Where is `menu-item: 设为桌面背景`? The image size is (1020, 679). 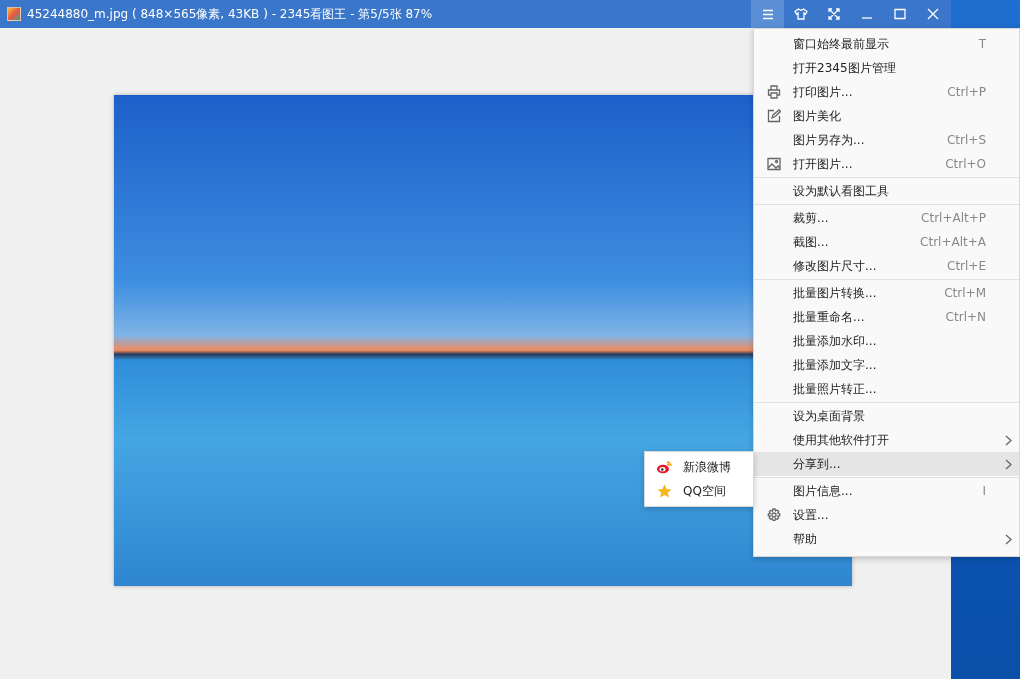
menu-item: 设为桌面背景 is located at coordinates (886, 416).